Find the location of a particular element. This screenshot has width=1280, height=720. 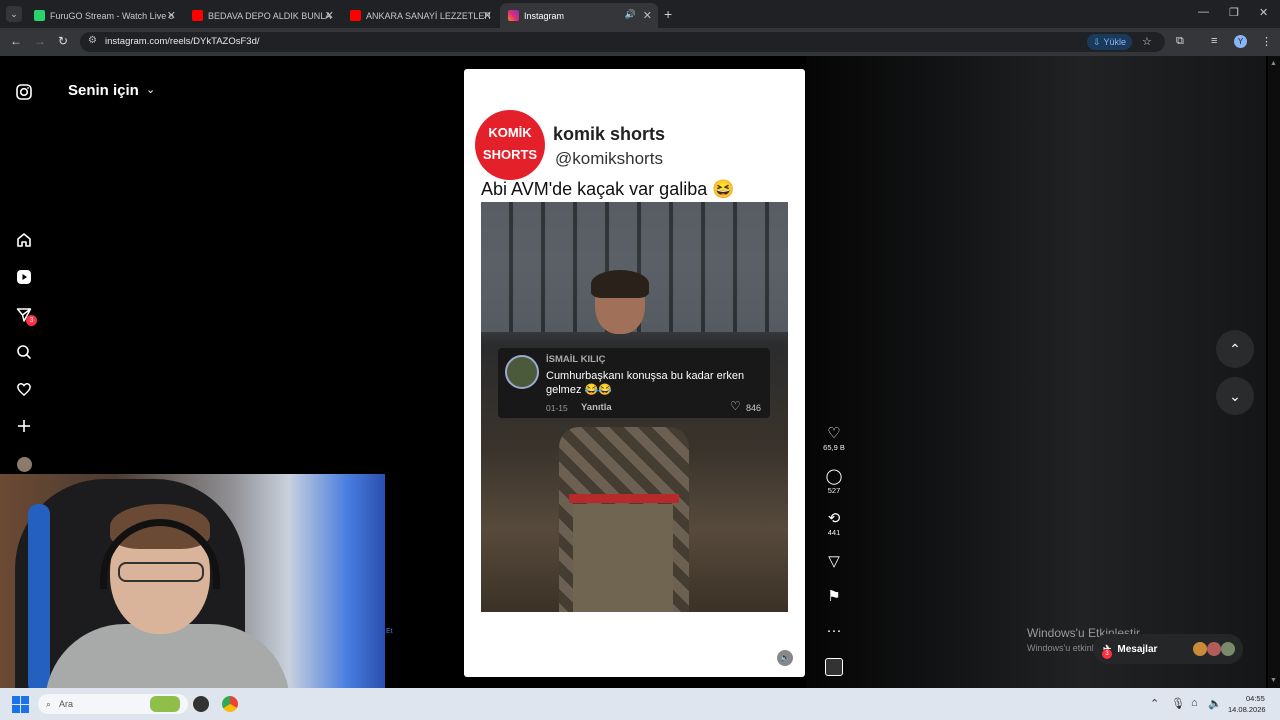

audio-track-thumbnail is located at coordinates (834, 667).